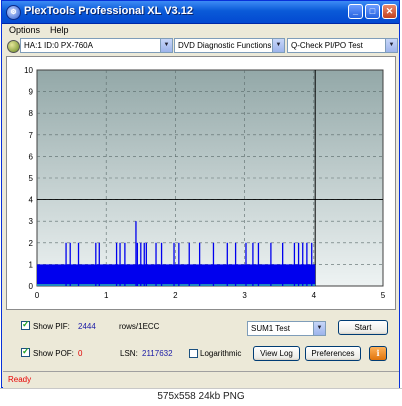 The height and width of the screenshot is (406, 402). I want to click on x-tick-label: 3, so click(244, 295).